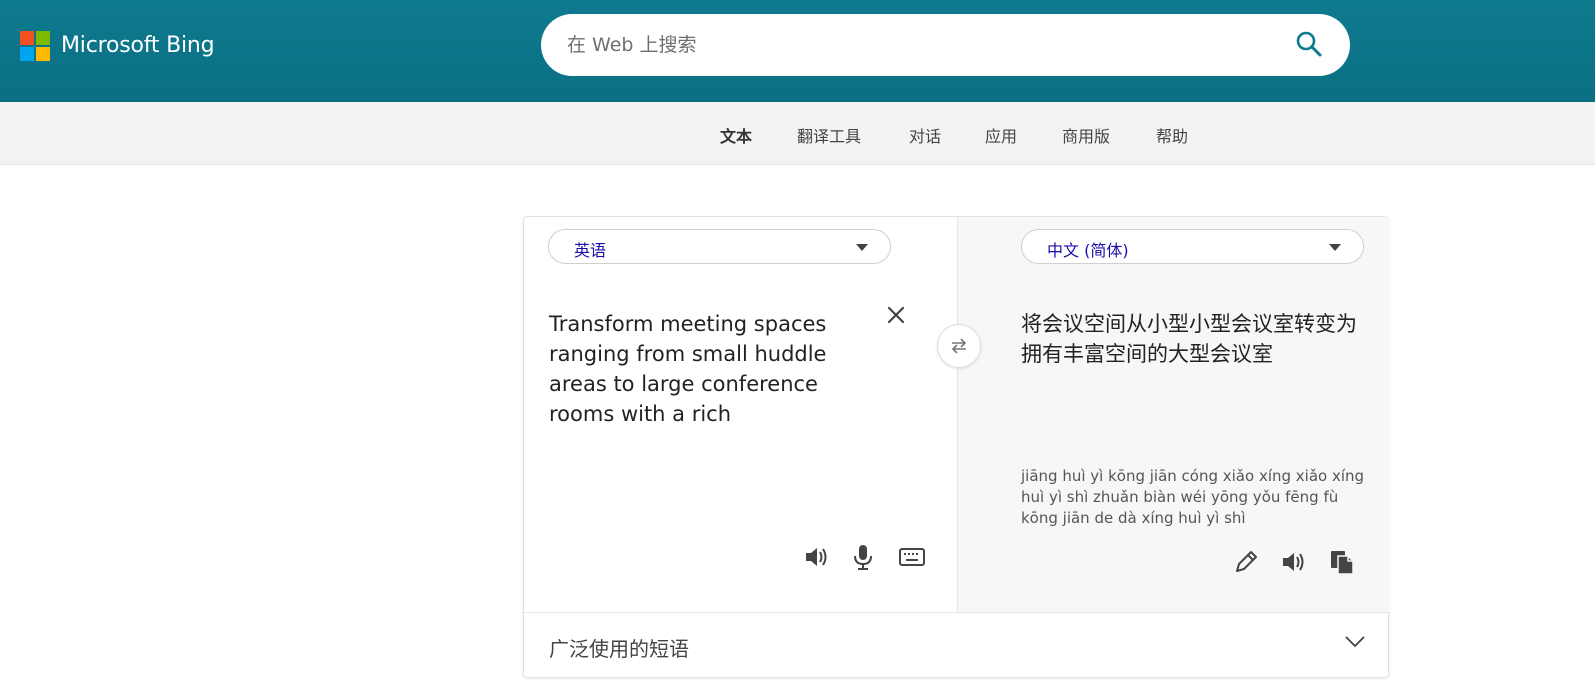 Image resolution: width=1595 pixels, height=698 pixels. I want to click on search-input, so click(907, 45).